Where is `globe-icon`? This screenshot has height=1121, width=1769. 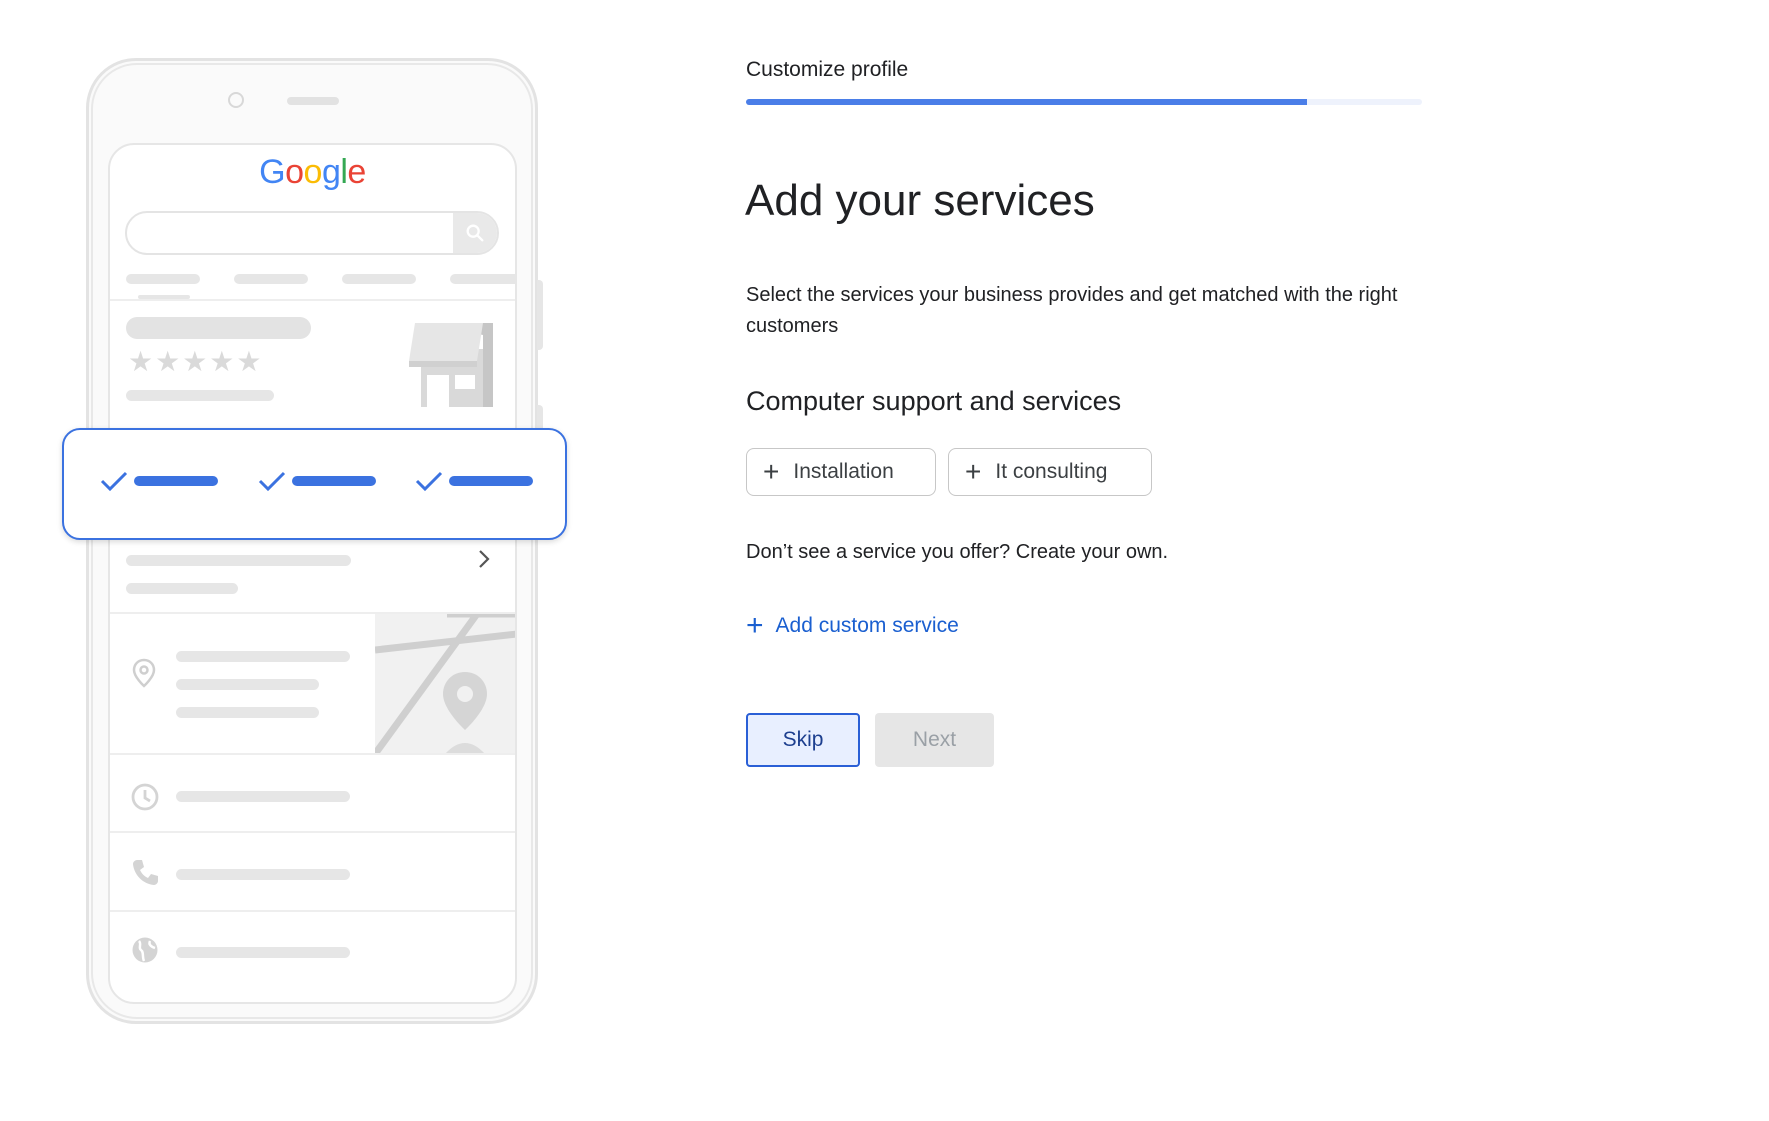
globe-icon is located at coordinates (145, 952).